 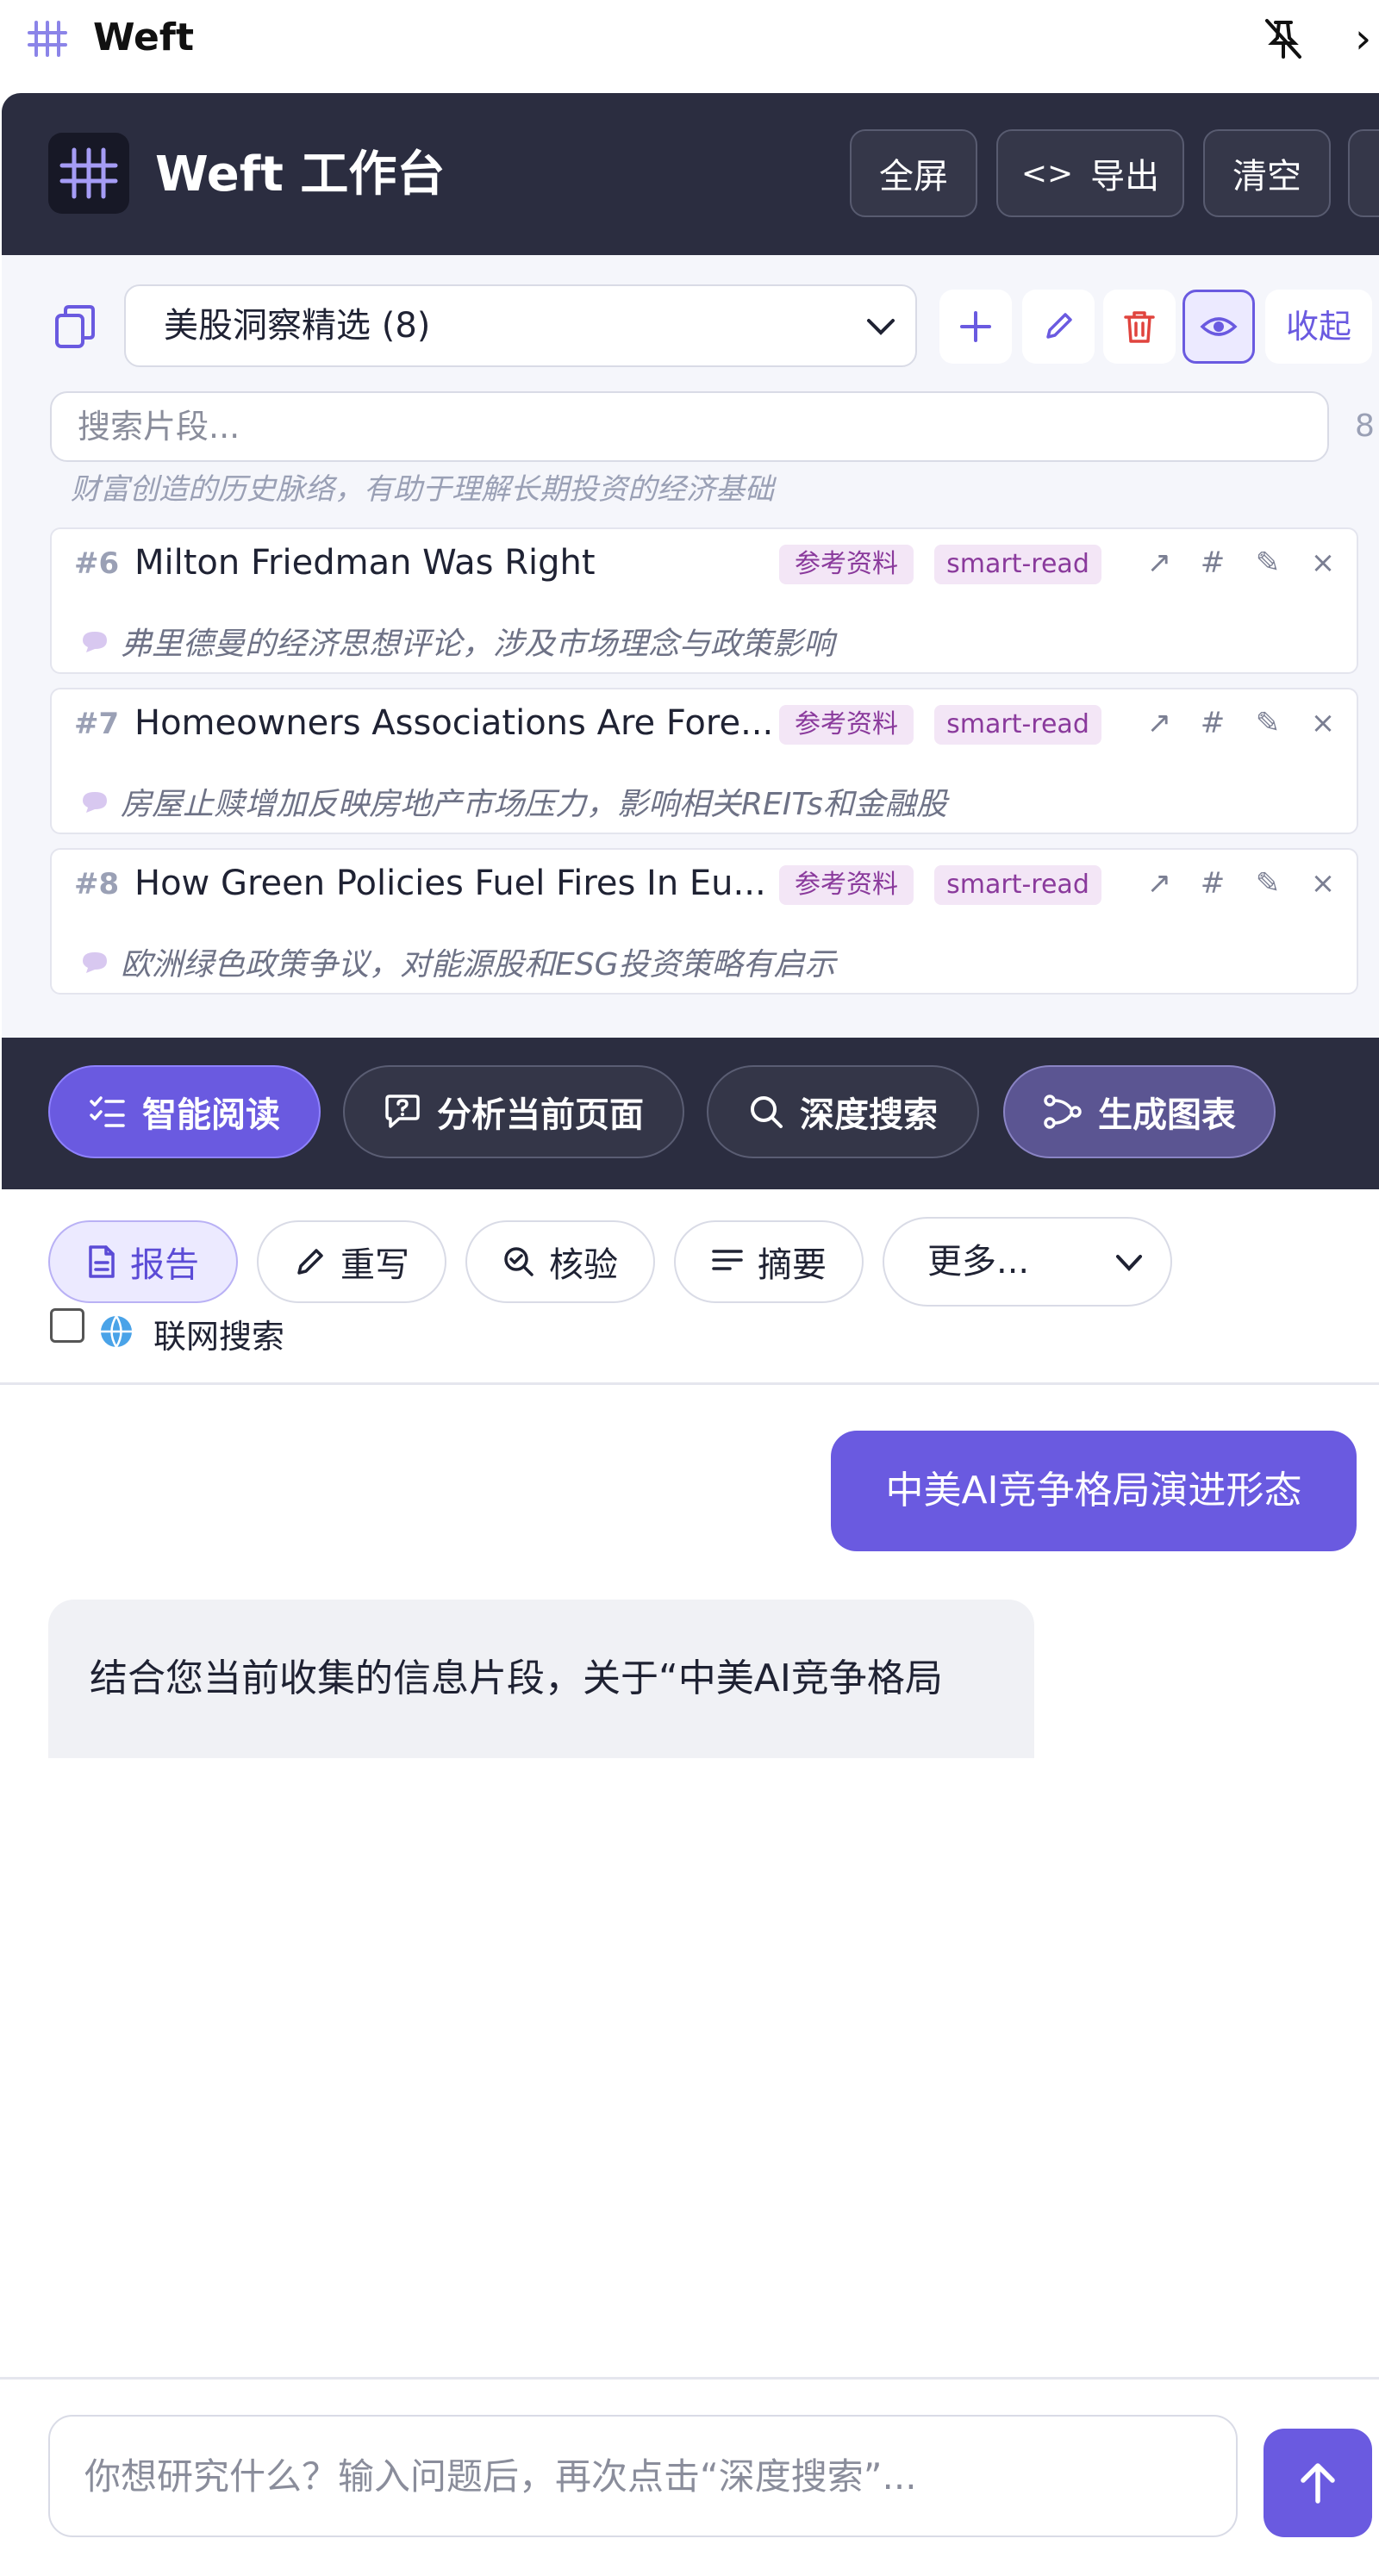 I want to click on smart-read-button: 智能阅读, so click(x=184, y=1111).